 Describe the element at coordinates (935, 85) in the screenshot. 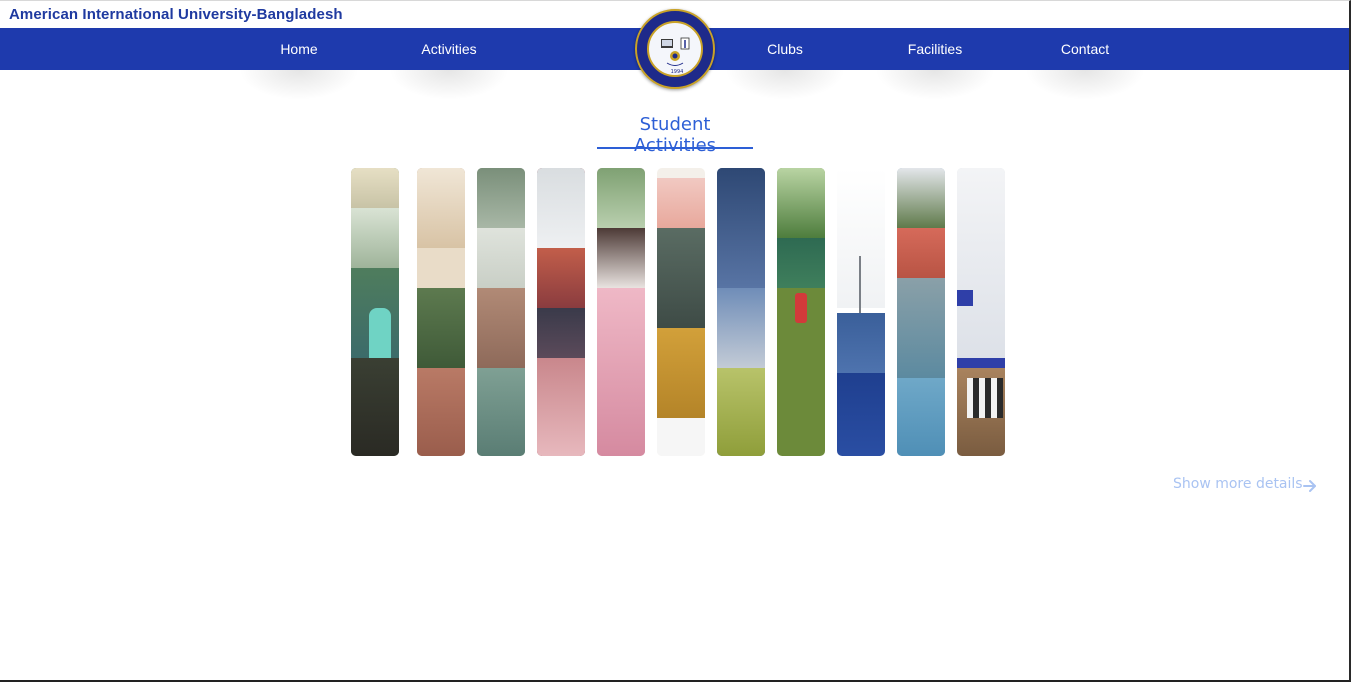

I see `nav-facilities-shadow` at that location.